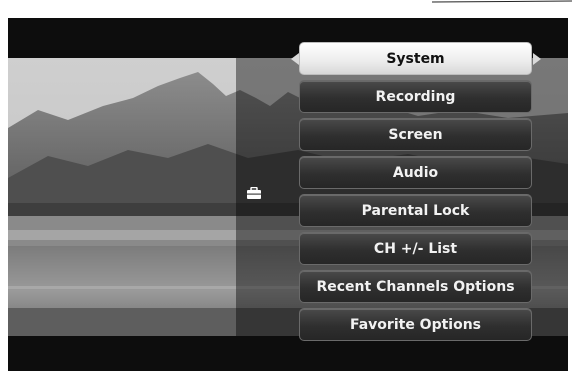  I want to click on menu-item-parental-lock: Parental Lock, so click(415, 210).